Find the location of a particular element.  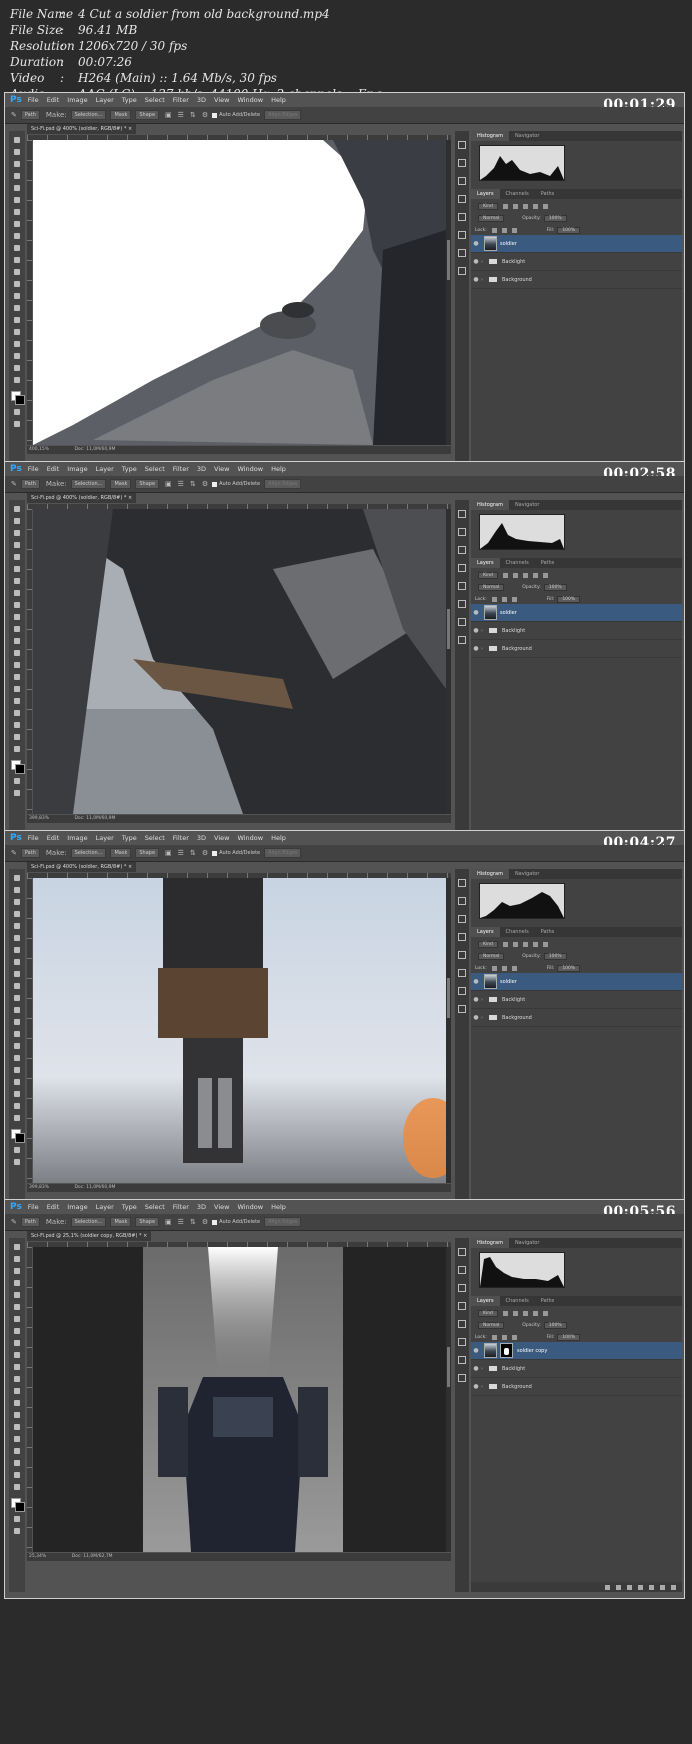

lock-pixels-icon is located at coordinates (494, 1337).